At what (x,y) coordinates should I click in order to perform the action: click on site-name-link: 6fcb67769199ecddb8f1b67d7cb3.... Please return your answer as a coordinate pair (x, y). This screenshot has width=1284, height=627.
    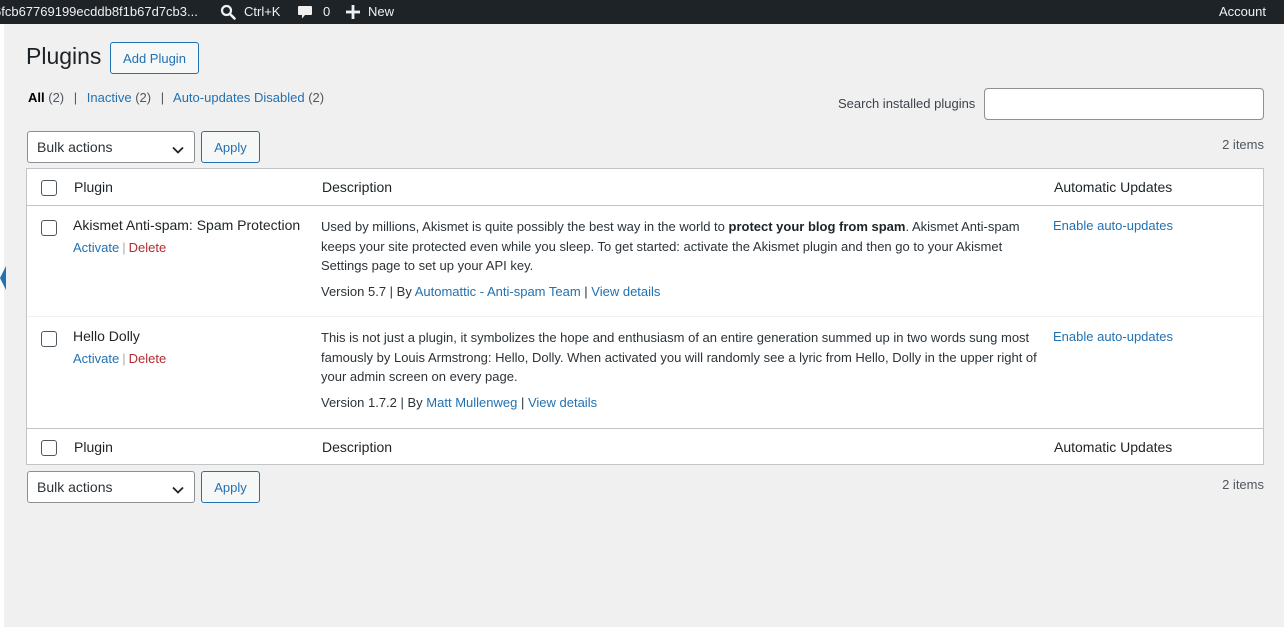
    Looking at the image, I should click on (99, 12).